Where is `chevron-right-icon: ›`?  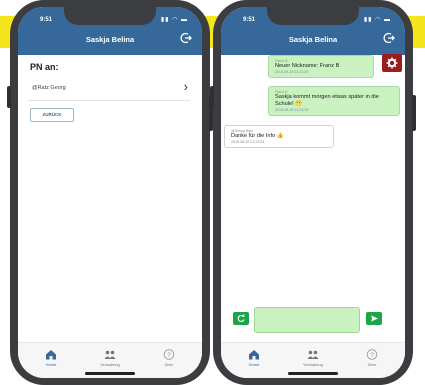
chevron-right-icon: › is located at coordinates (185, 86).